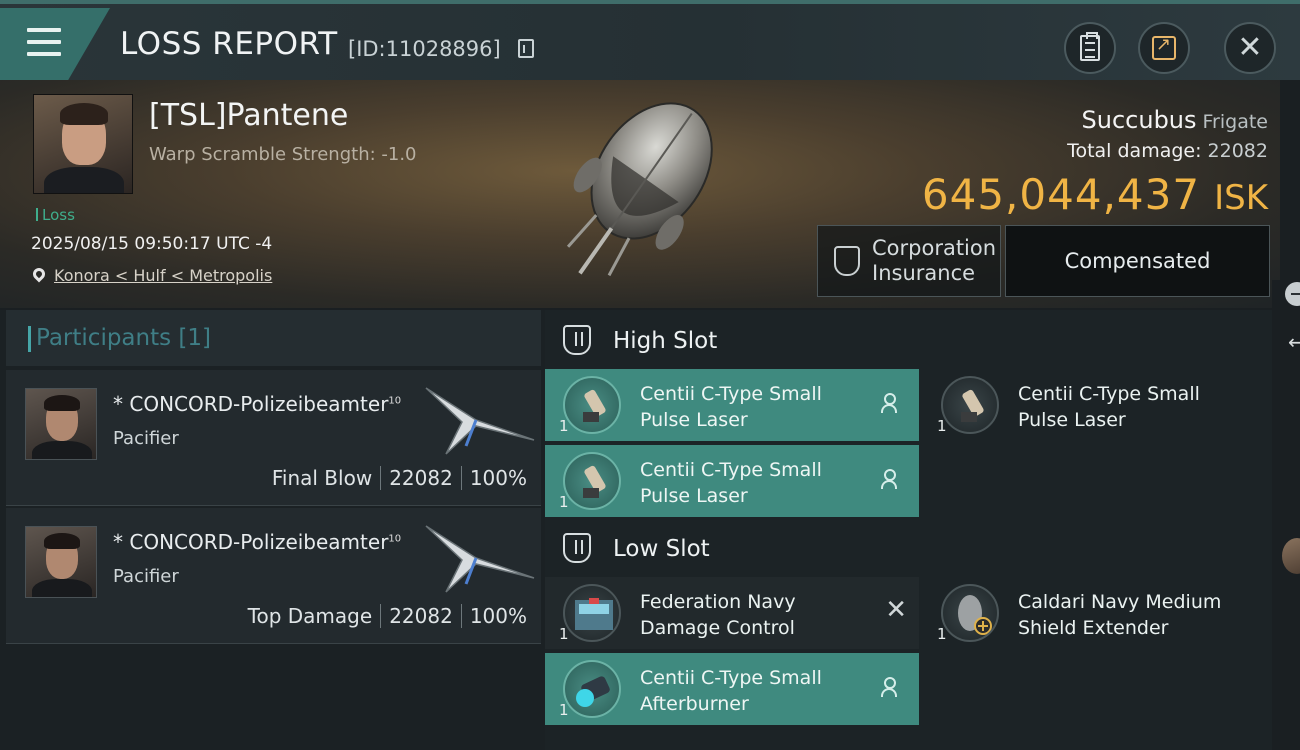 This screenshot has width=1300, height=750. I want to click on insurance-label: Corporation Insurance, so click(934, 261).